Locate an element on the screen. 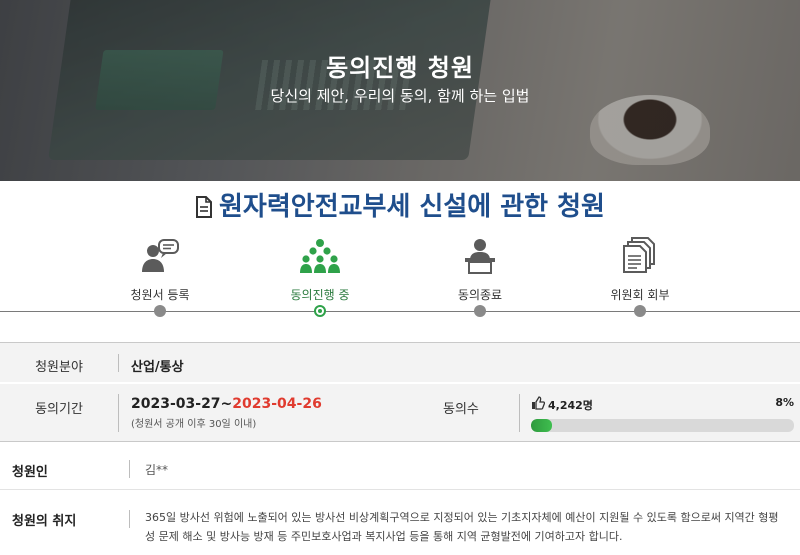 This screenshot has height=555, width=800. period-dates: 2023-03-27~2023-04-26 is located at coordinates (226, 404).